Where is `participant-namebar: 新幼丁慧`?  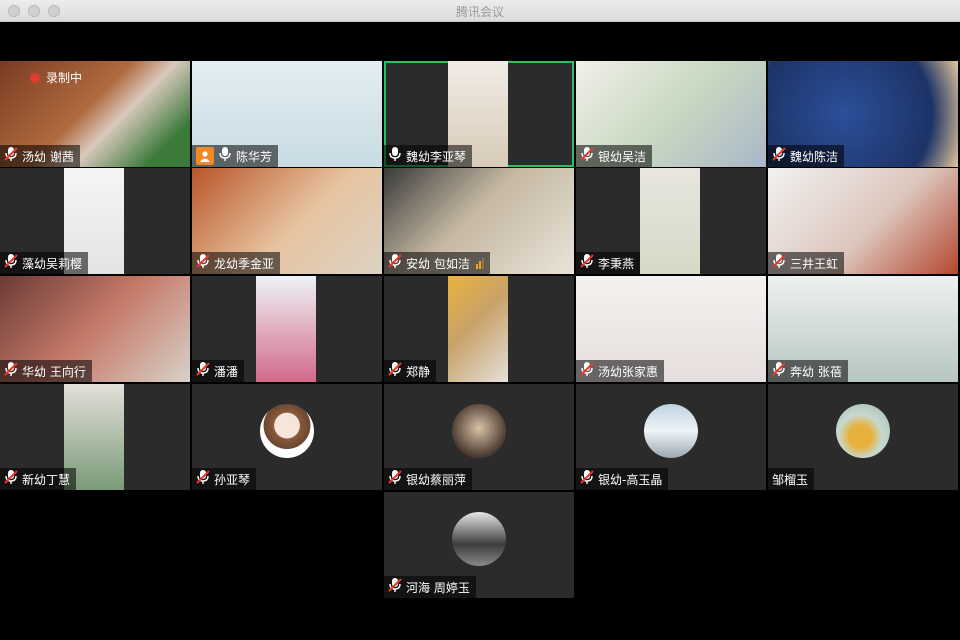 participant-namebar: 新幼丁慧 is located at coordinates (38, 479).